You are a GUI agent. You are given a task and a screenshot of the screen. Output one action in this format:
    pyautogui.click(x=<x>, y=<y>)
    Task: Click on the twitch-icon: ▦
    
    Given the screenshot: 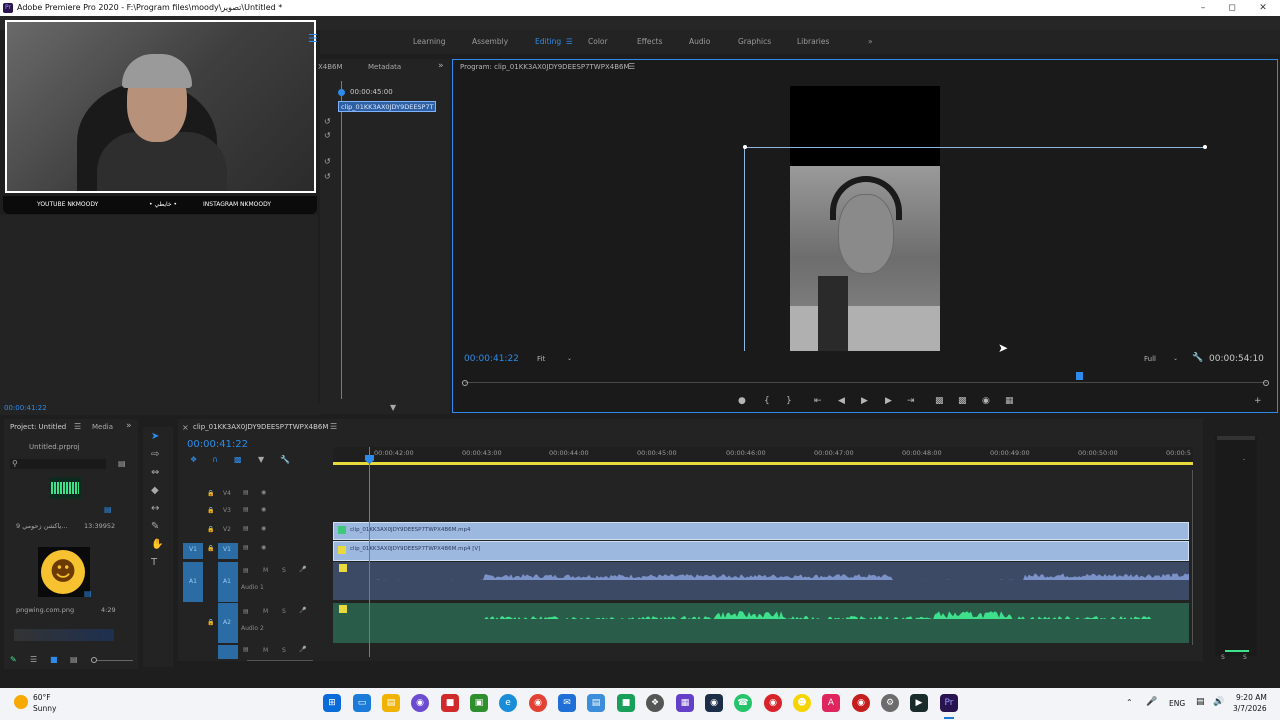 What is the action you would take?
    pyautogui.click(x=685, y=703)
    